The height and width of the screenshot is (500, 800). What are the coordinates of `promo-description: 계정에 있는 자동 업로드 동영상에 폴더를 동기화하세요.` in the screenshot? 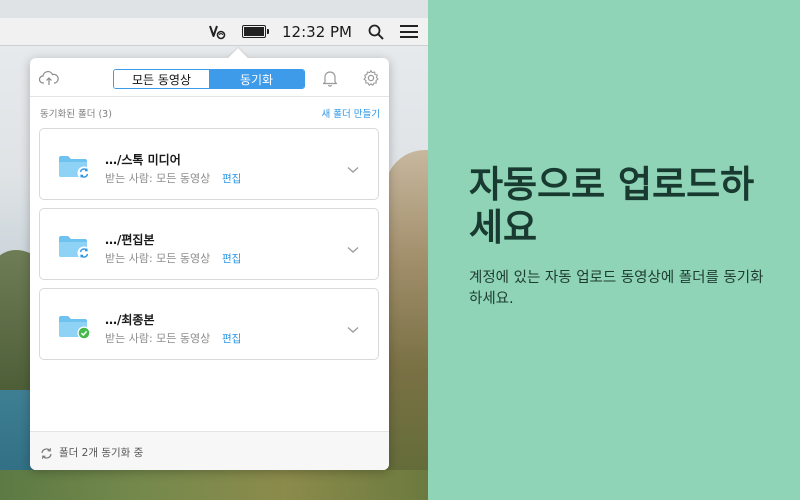 It's located at (616, 288).